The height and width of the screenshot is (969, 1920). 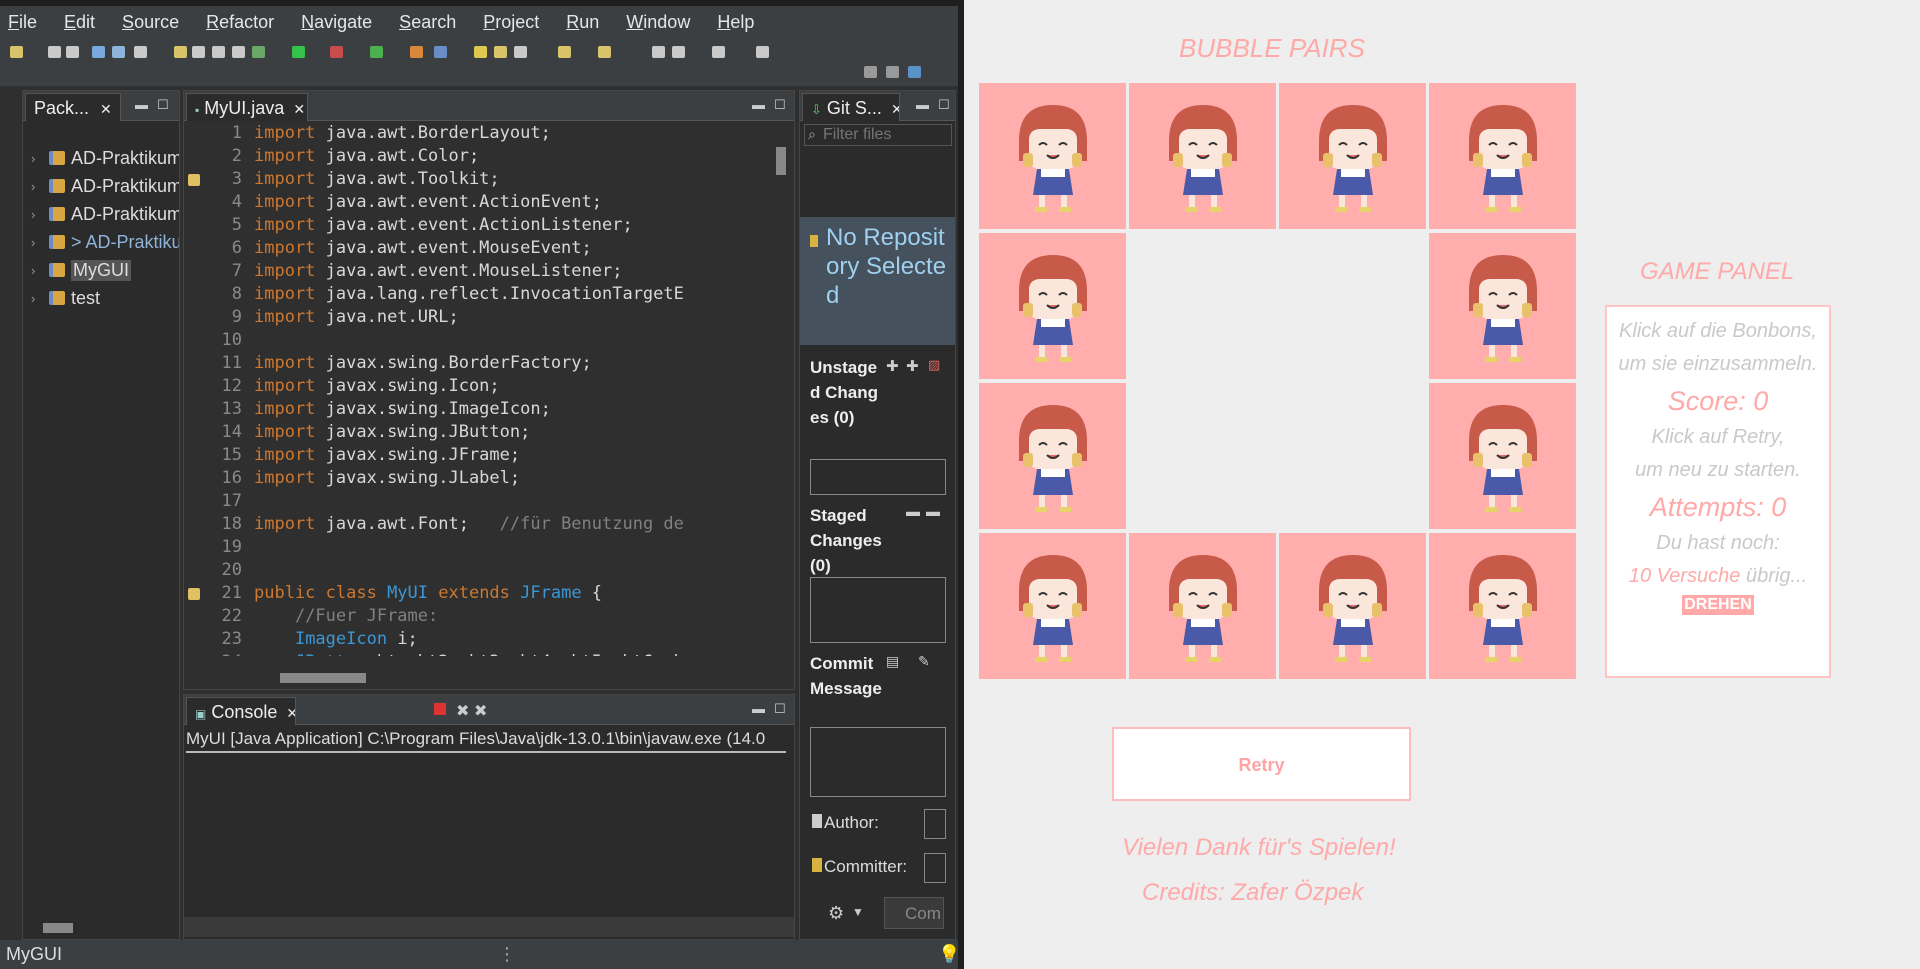 I want to click on remove-launch-icon: ✖, so click(x=462, y=711).